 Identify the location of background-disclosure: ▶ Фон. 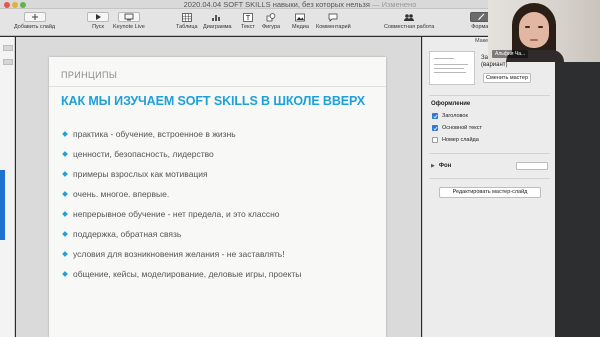
(441, 166).